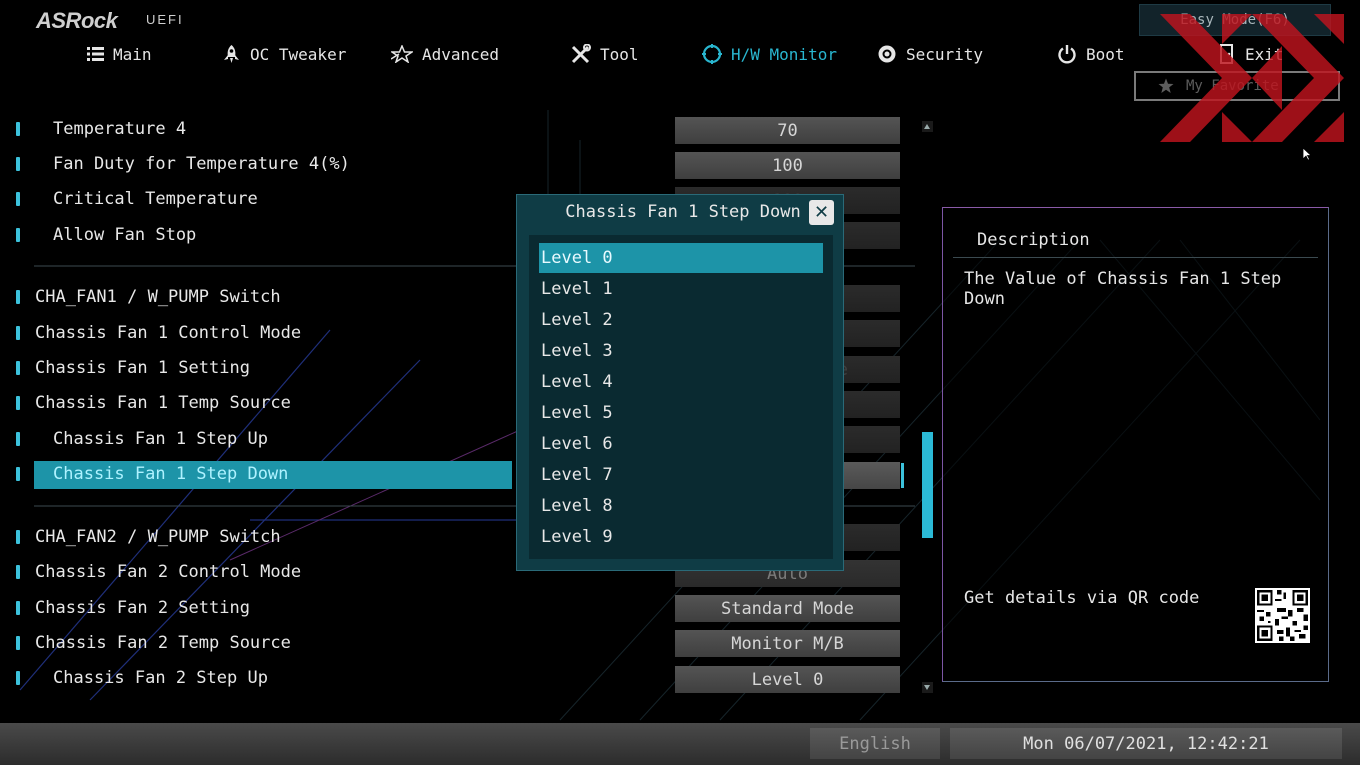  What do you see at coordinates (142, 368) in the screenshot?
I see `setting-label: Chassis Fan 1 Setting` at bounding box center [142, 368].